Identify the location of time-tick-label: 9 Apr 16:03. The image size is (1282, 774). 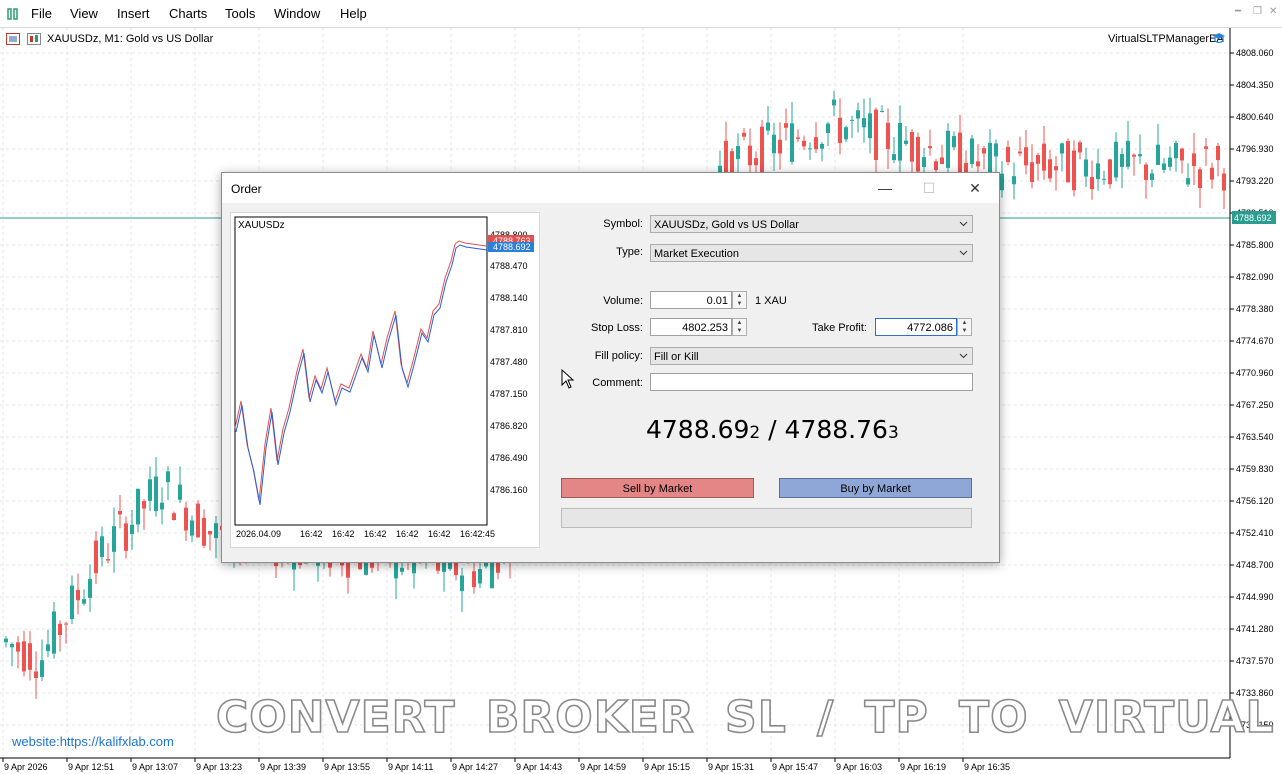
(859, 767).